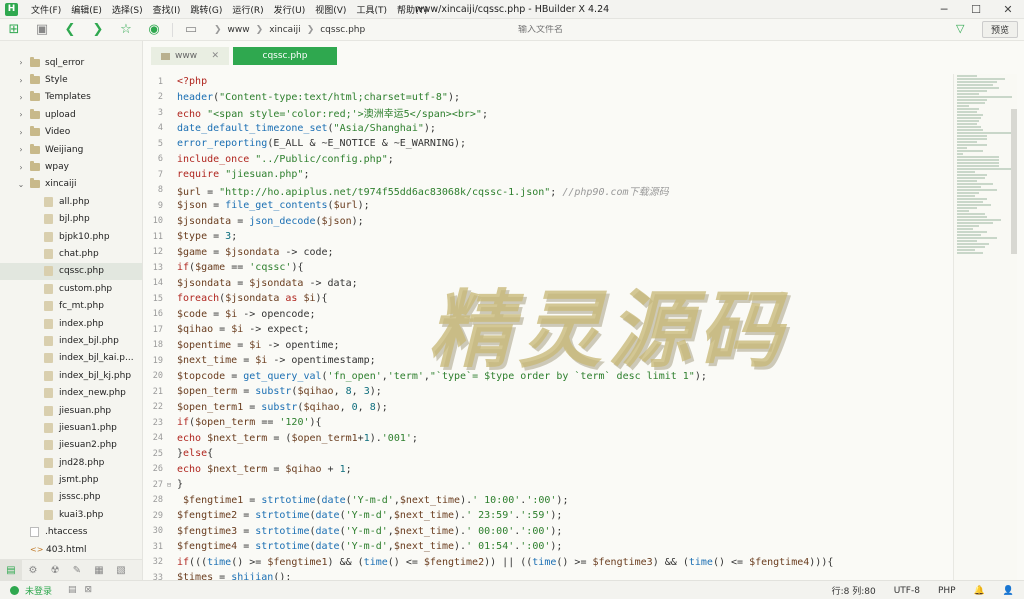 Image resolution: width=1024 pixels, height=599 pixels. I want to click on sidebar-folder: › Video, so click(71, 132).